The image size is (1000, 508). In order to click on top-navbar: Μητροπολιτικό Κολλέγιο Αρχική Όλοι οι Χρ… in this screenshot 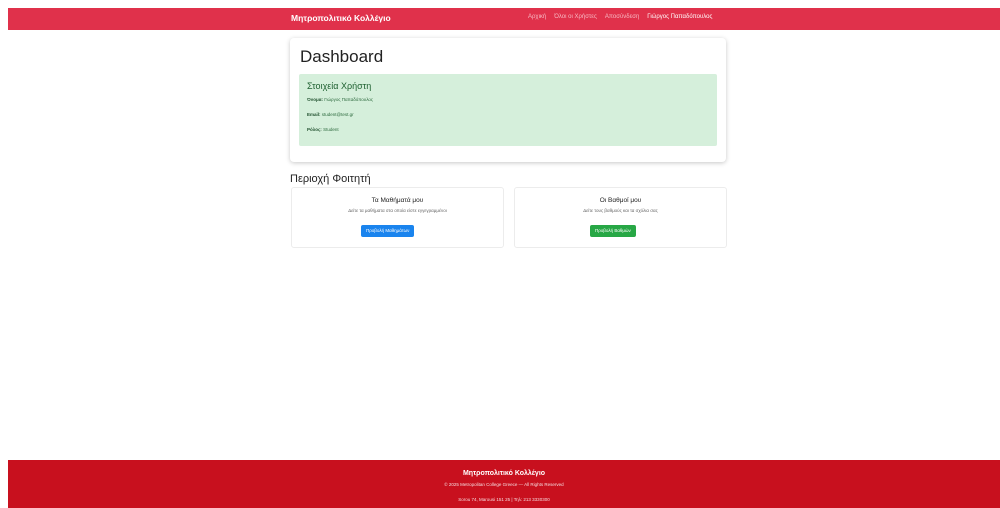, I will do `click(504, 19)`.